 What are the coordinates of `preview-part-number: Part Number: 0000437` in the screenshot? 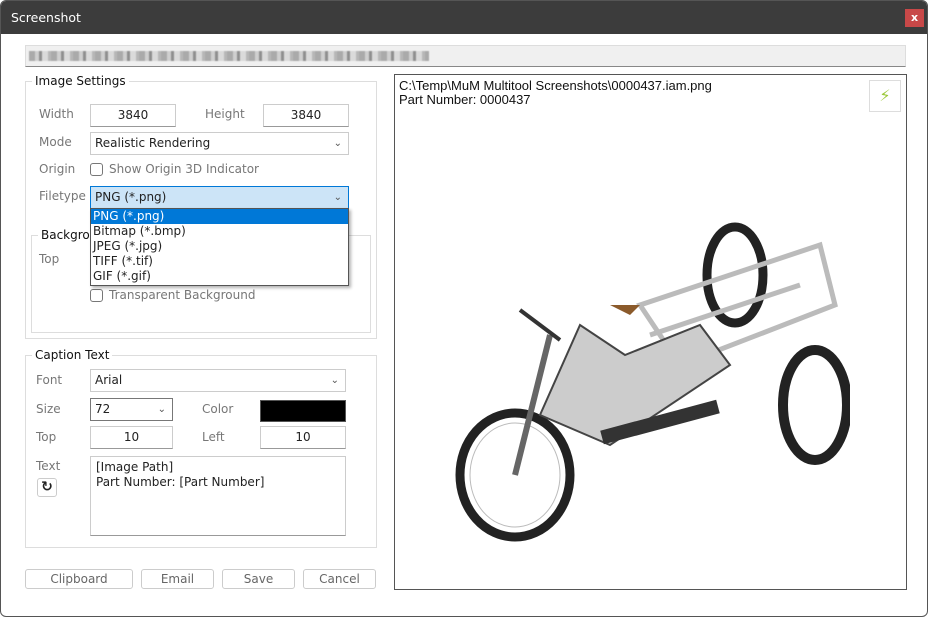 It's located at (465, 99).